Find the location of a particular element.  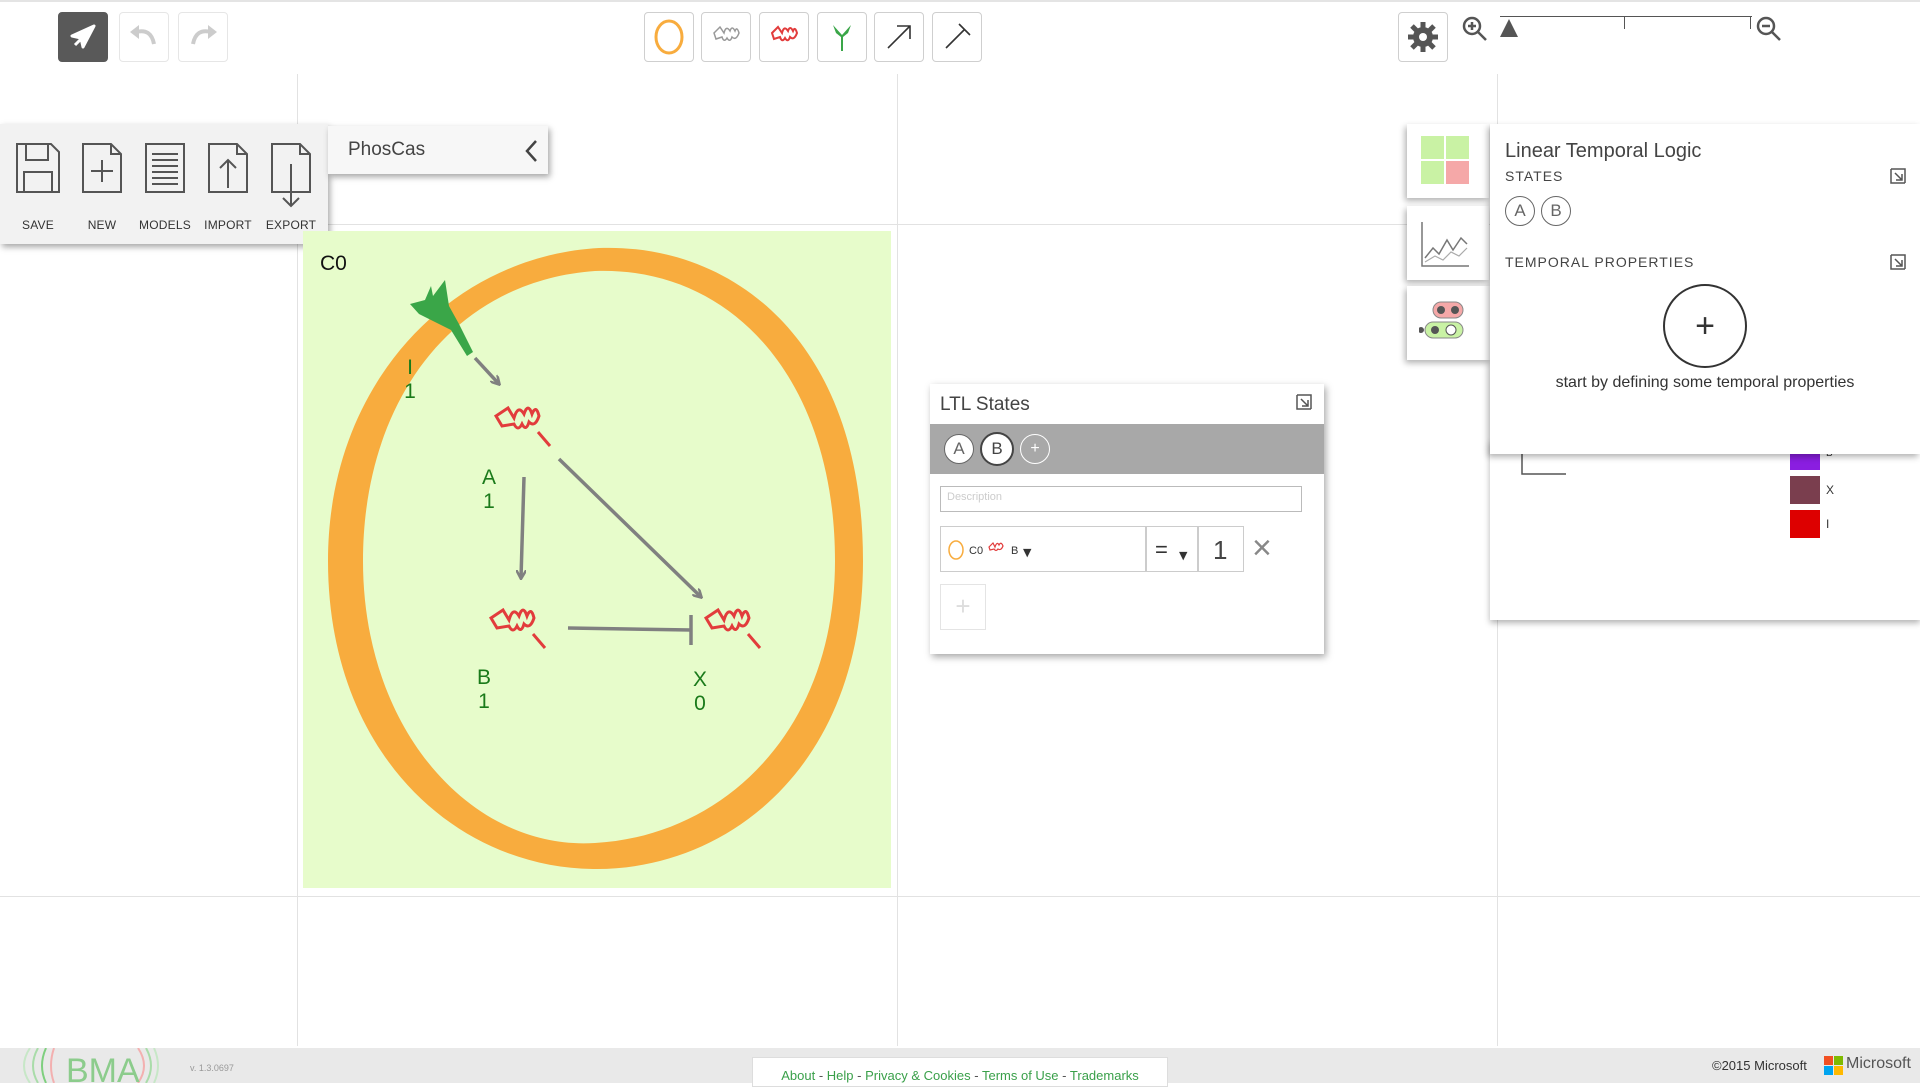

states-heading: STATES is located at coordinates (1534, 176).